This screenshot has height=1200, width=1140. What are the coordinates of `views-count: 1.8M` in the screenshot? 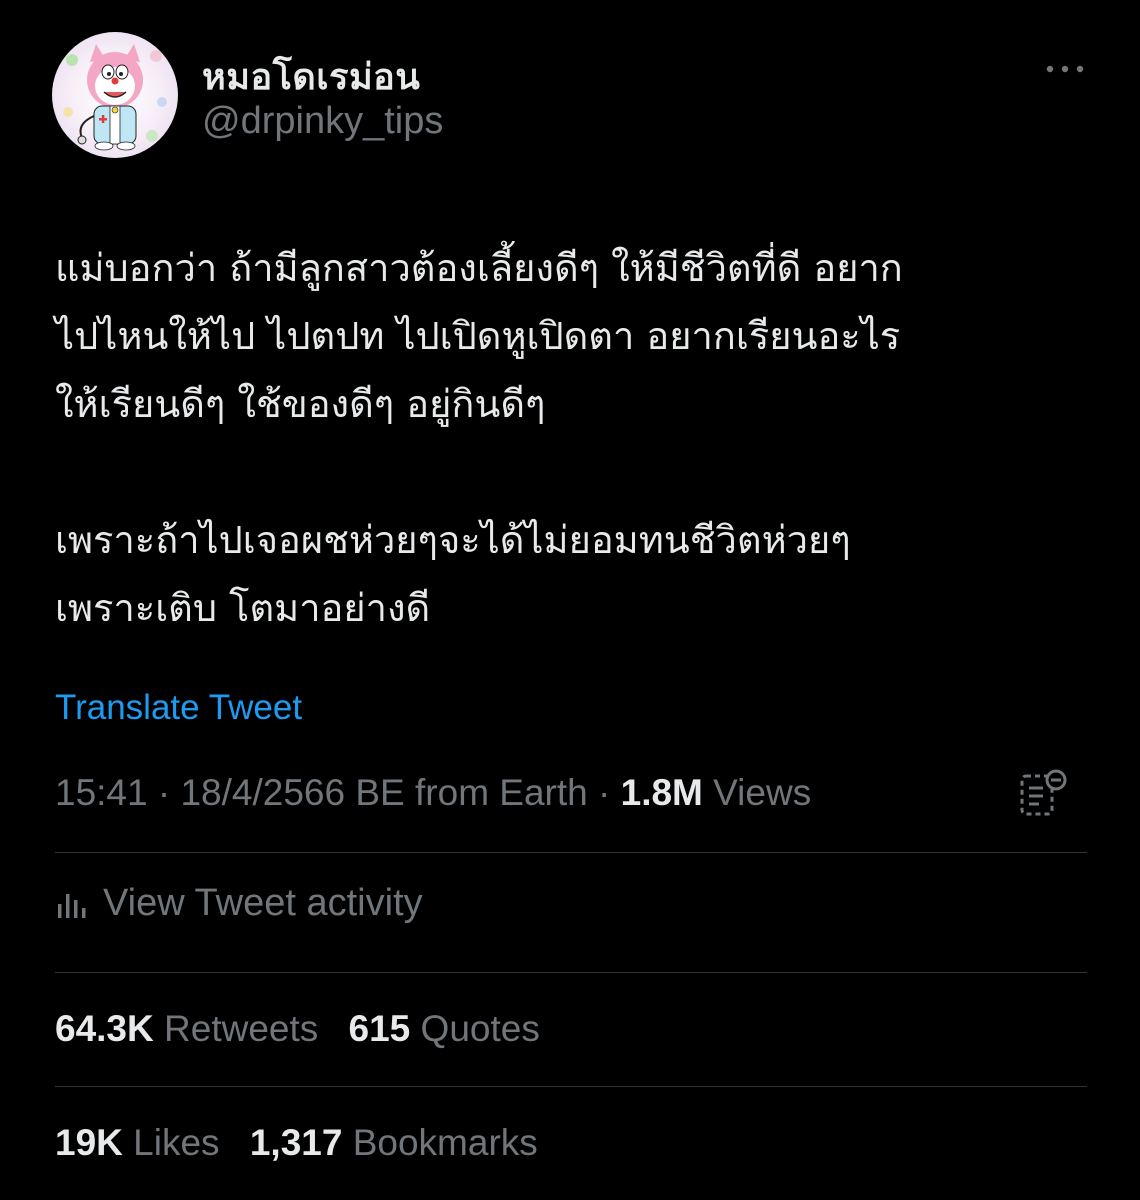 It's located at (661, 792).